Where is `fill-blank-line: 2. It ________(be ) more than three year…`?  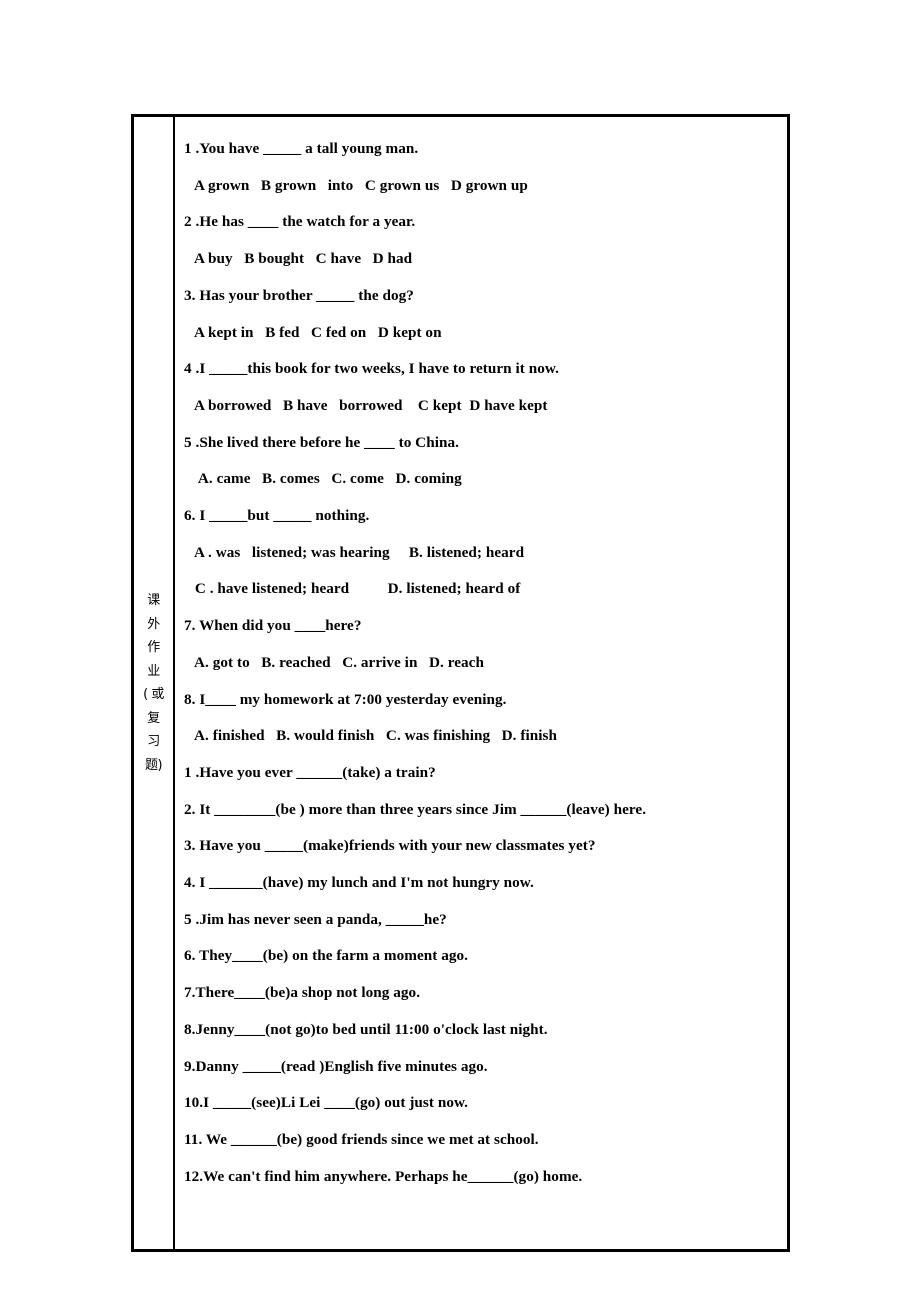 fill-blank-line: 2. It ________(be ) more than three year… is located at coordinates (415, 809).